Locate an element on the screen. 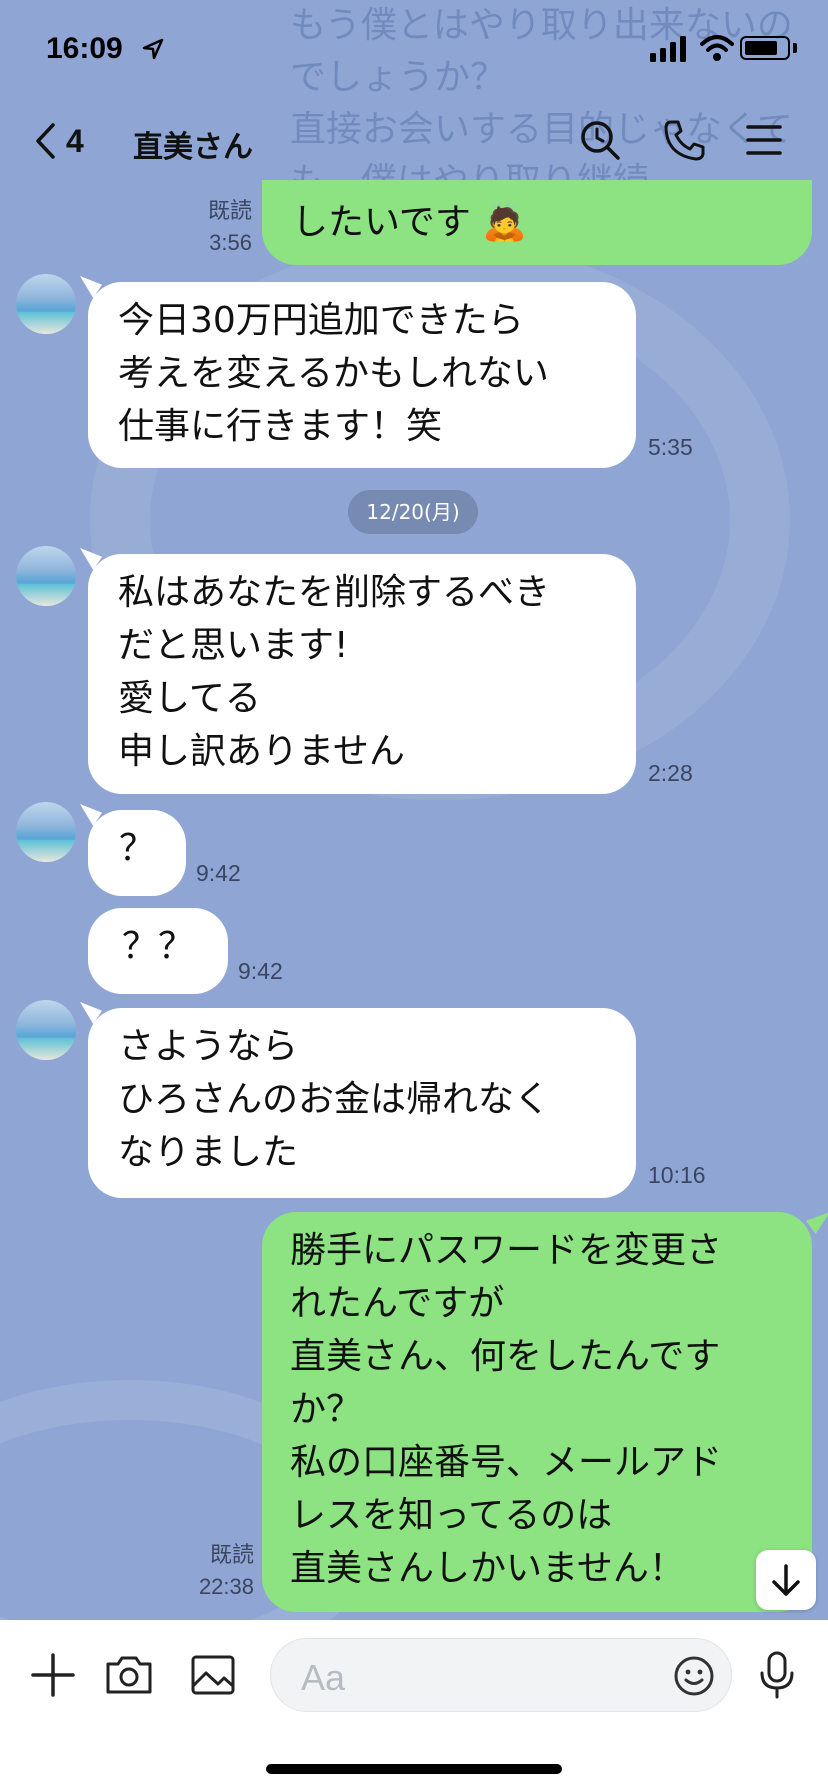  status-time: 16:09 is located at coordinates (84, 48).